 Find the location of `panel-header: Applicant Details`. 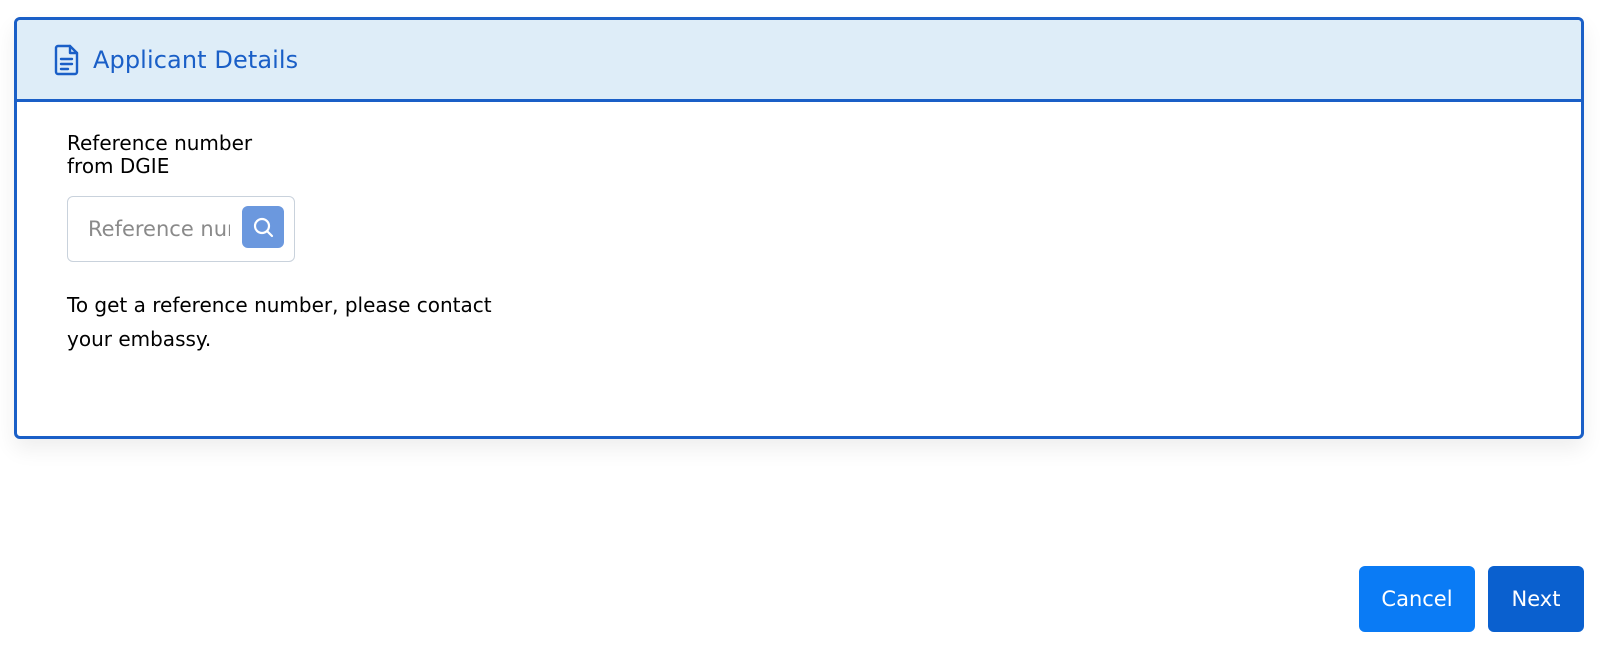

panel-header: Applicant Details is located at coordinates (799, 61).